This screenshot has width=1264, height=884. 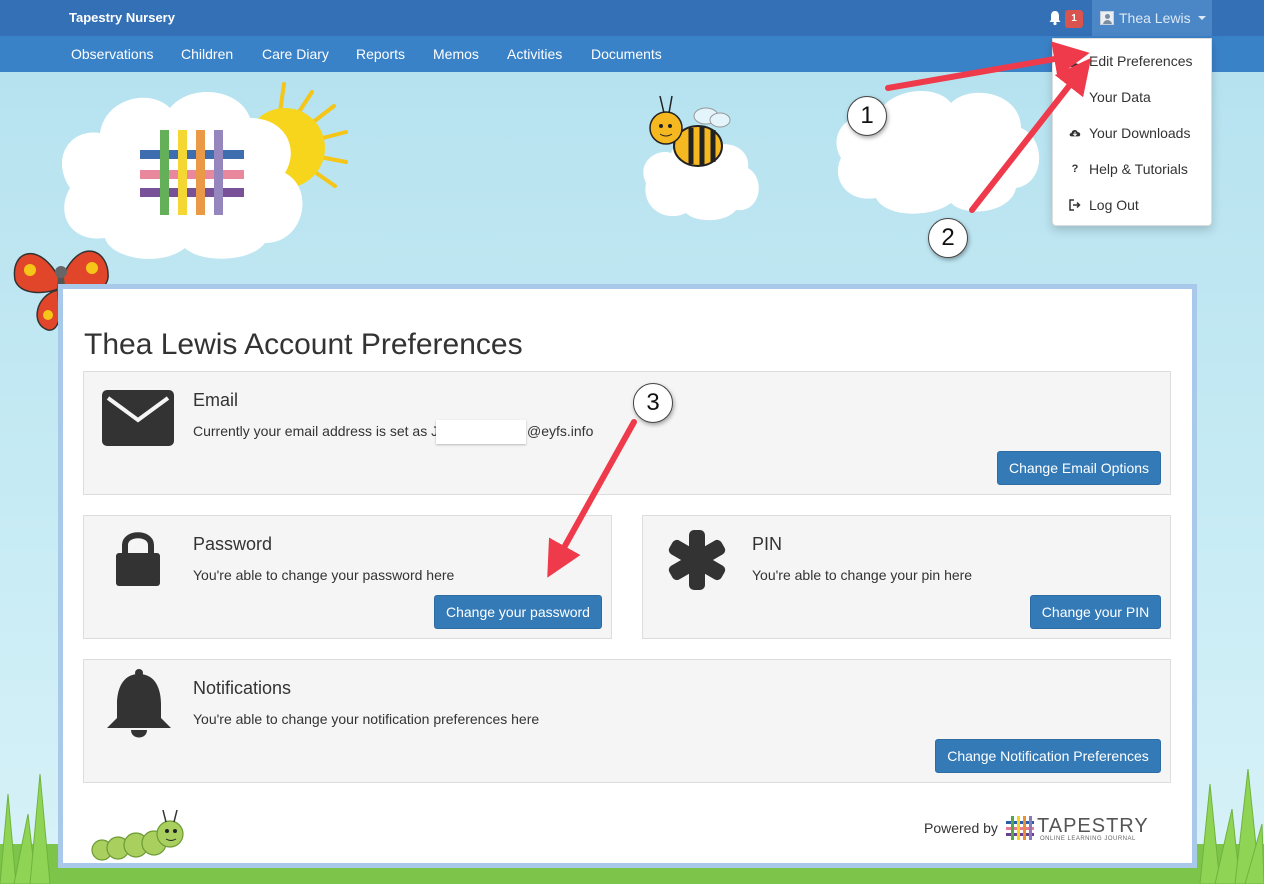 I want to click on pin-text: You're able to change your pin here, so click(x=862, y=575).